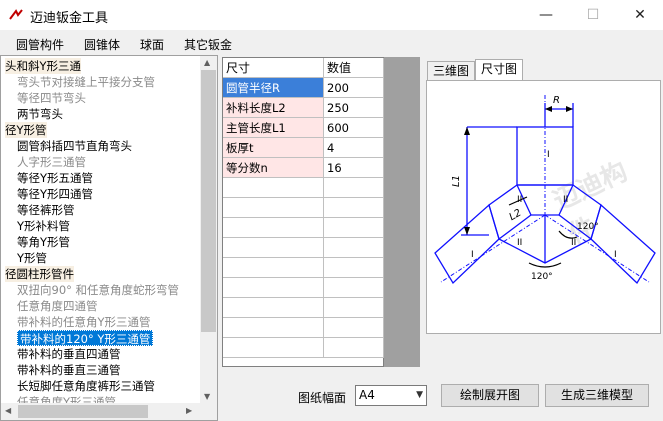 Image resolution: width=663 pixels, height=421 pixels. Describe the element at coordinates (593, 15) in the screenshot. I see `maximize-button: ☐` at that location.